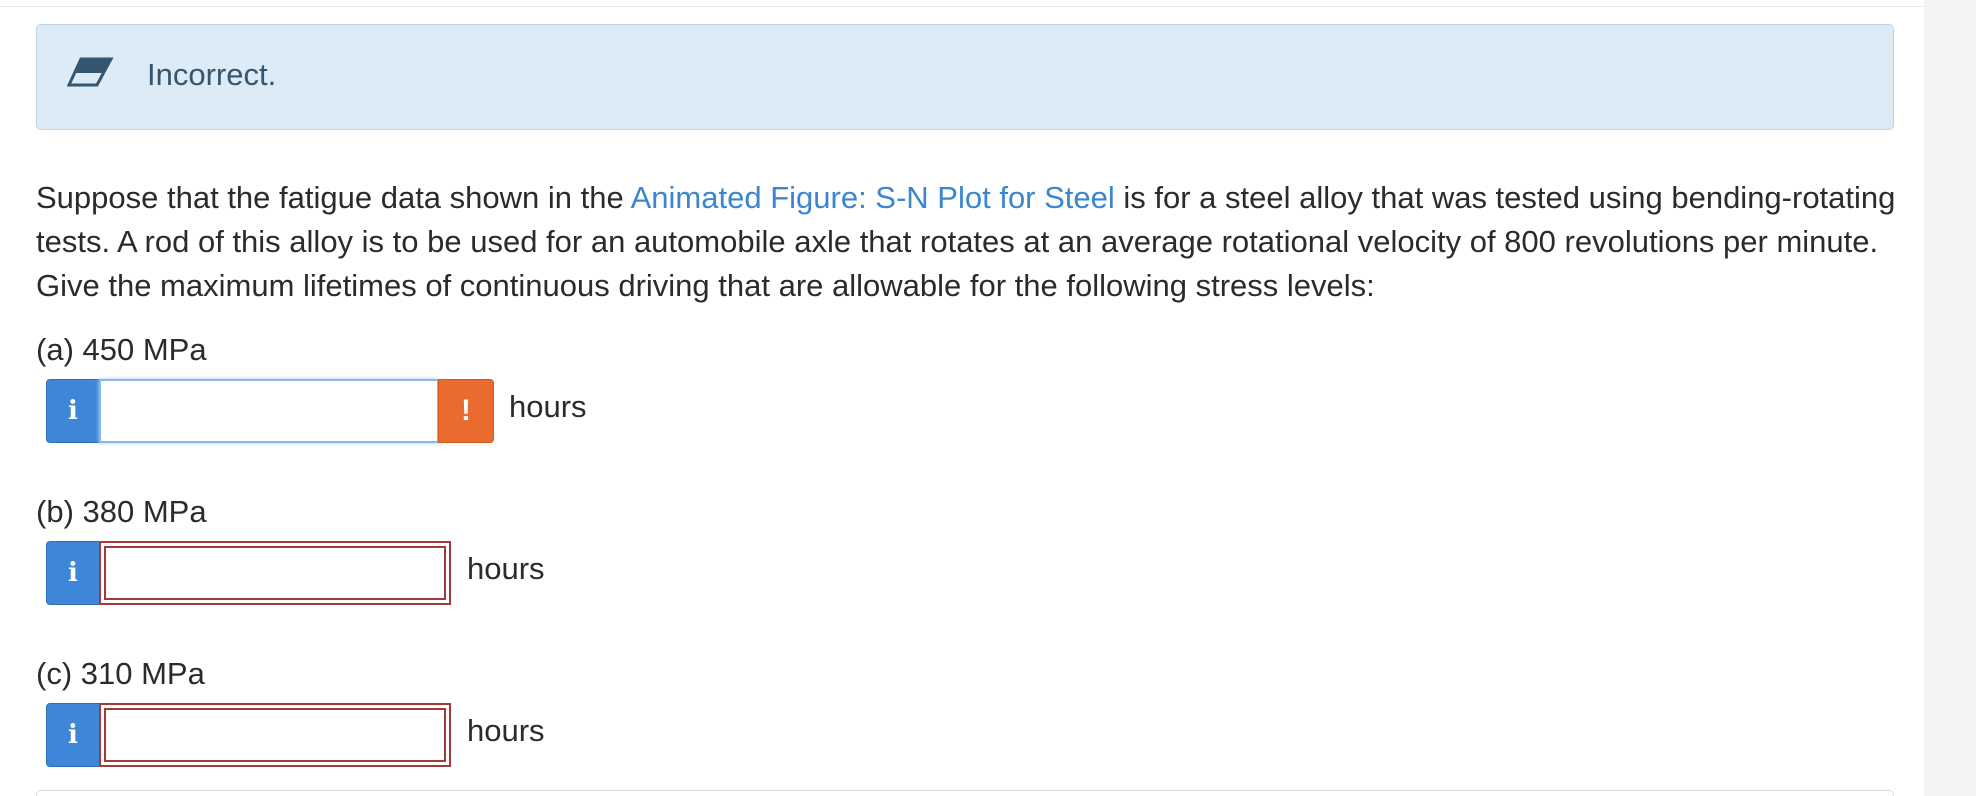 Image resolution: width=1976 pixels, height=796 pixels. What do you see at coordinates (275, 573) in the screenshot?
I see `part-b-answer-input` at bounding box center [275, 573].